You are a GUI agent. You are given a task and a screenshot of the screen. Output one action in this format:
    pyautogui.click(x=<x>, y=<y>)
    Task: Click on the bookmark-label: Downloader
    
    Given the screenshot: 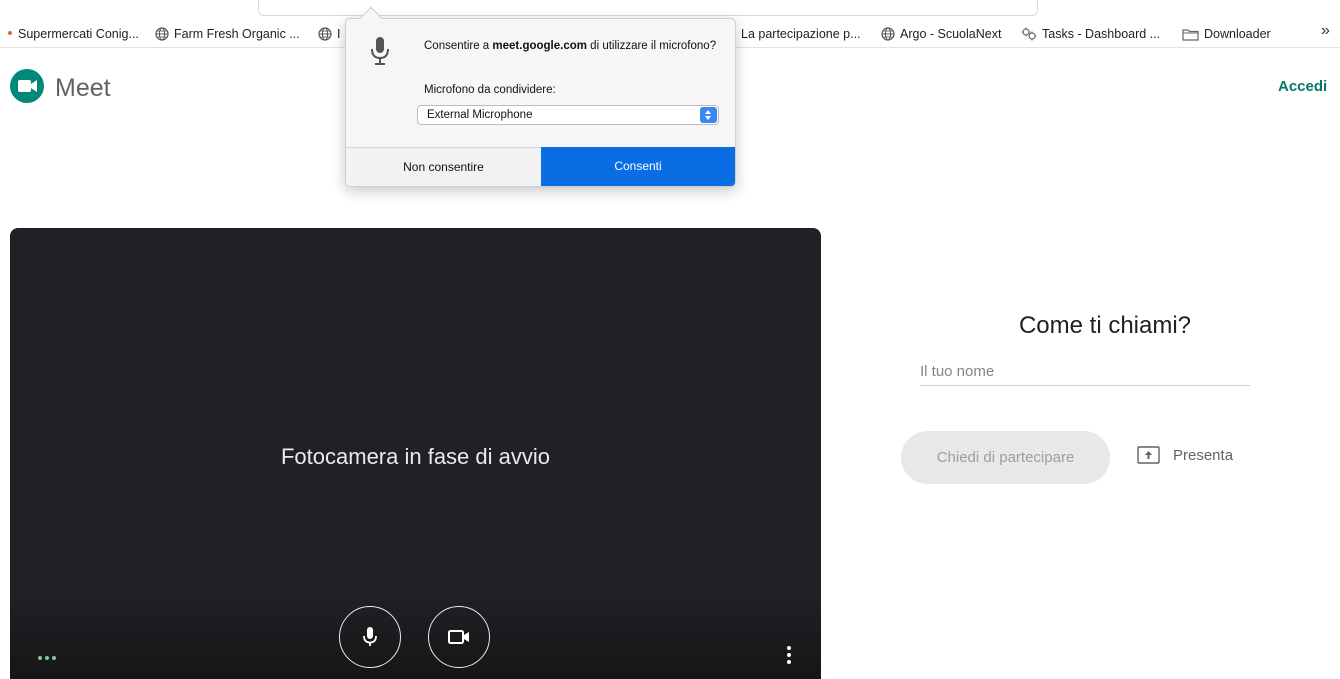 What is the action you would take?
    pyautogui.click(x=1237, y=34)
    